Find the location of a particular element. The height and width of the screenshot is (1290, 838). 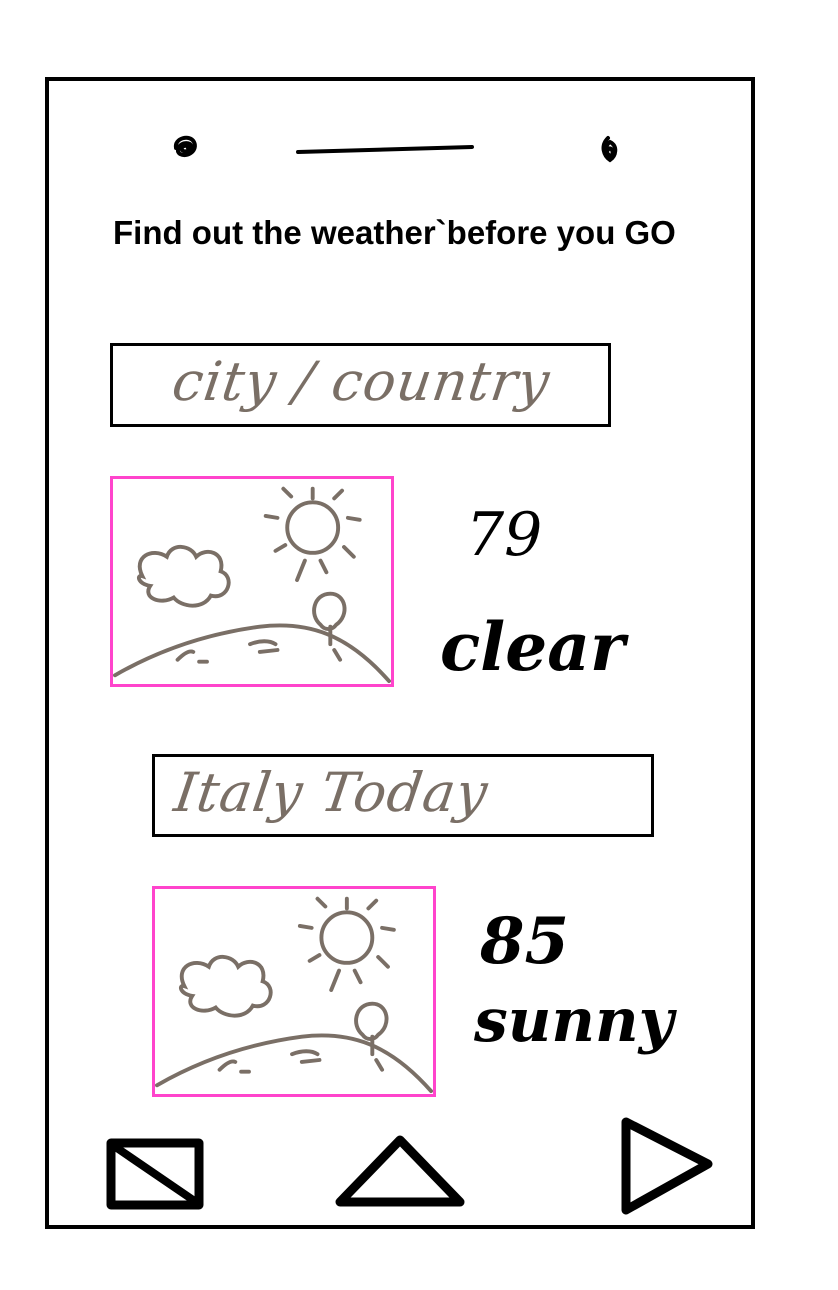

current-weather-image is located at coordinates (252, 581).